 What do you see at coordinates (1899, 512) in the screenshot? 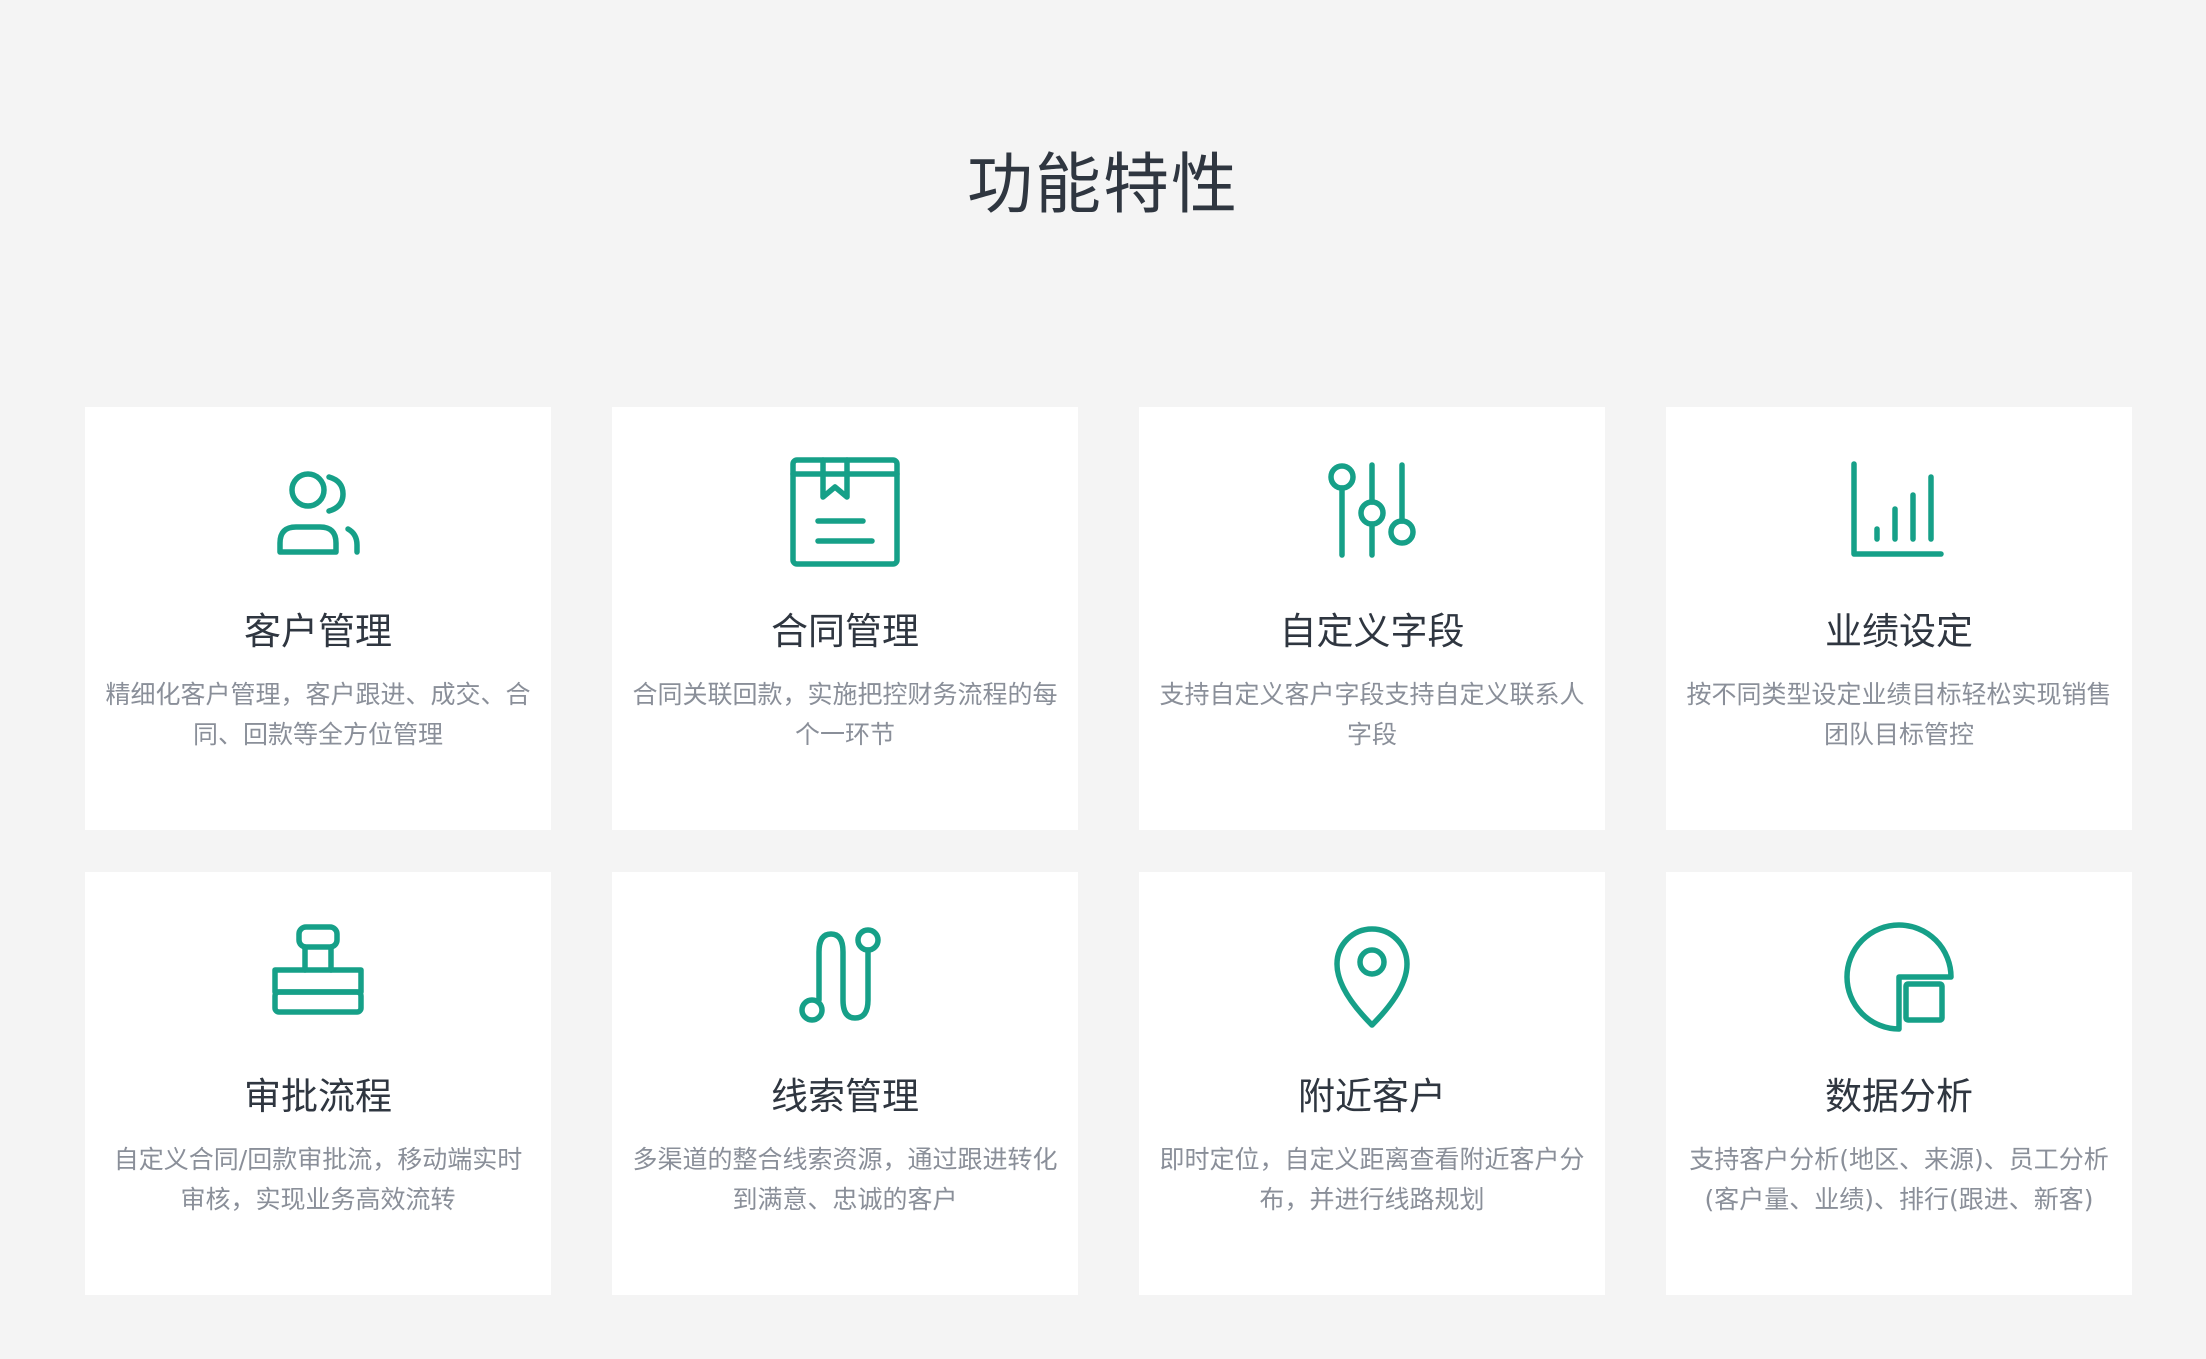
I see `bar-chart-icon` at bounding box center [1899, 512].